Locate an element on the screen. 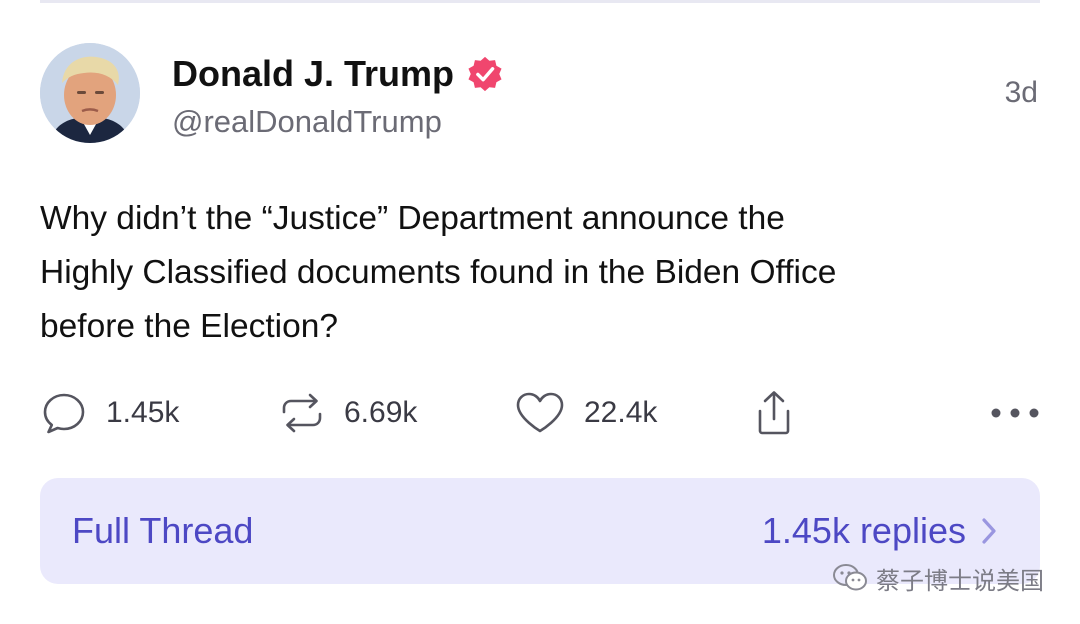 The width and height of the screenshot is (1080, 624). avatar is located at coordinates (90, 93).